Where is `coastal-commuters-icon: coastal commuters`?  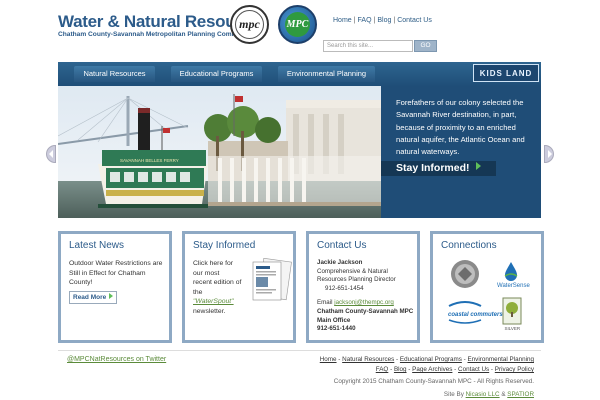 coastal-commuters-icon: coastal commuters is located at coordinates (475, 312).